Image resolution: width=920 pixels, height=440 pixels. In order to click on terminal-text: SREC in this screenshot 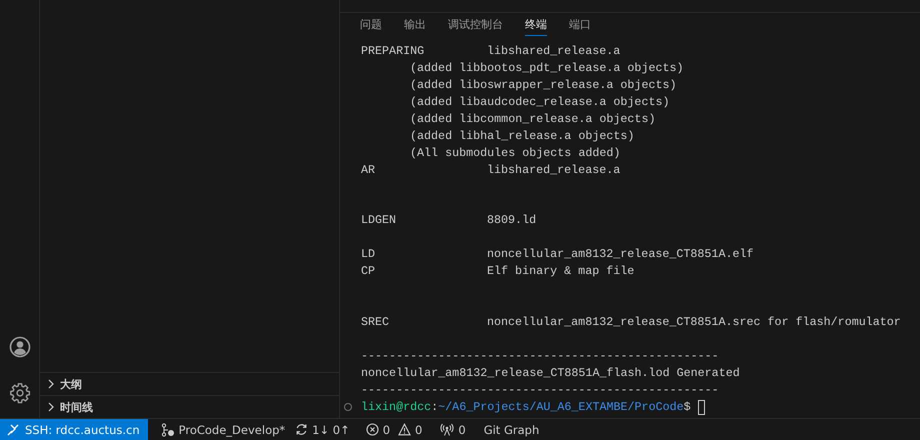, I will do `click(375, 322)`.